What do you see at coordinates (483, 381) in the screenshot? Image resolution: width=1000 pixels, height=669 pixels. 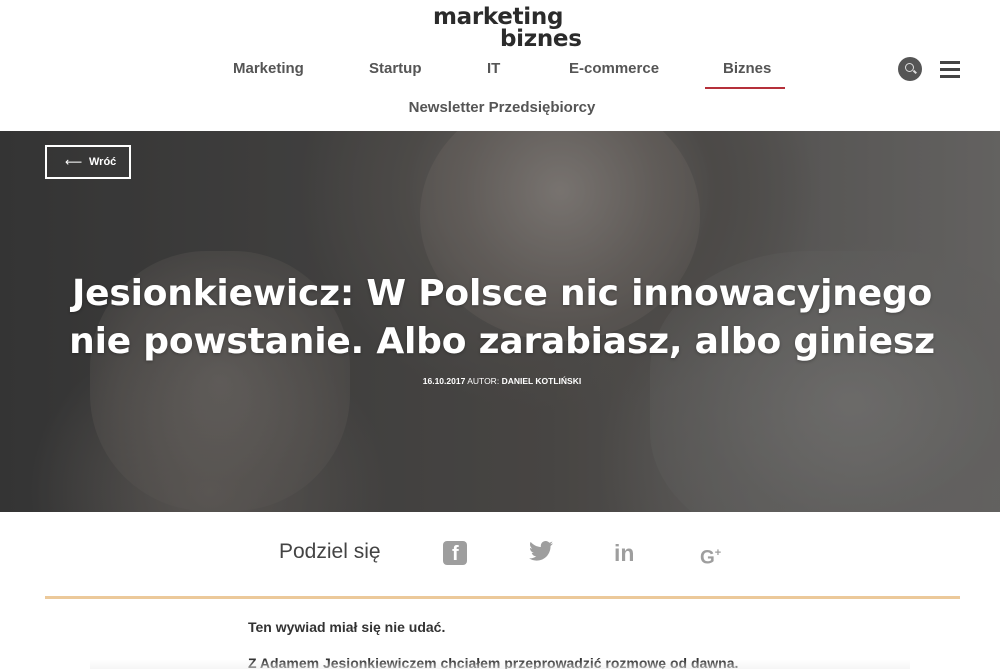 I see `author-label: AUTOR:` at bounding box center [483, 381].